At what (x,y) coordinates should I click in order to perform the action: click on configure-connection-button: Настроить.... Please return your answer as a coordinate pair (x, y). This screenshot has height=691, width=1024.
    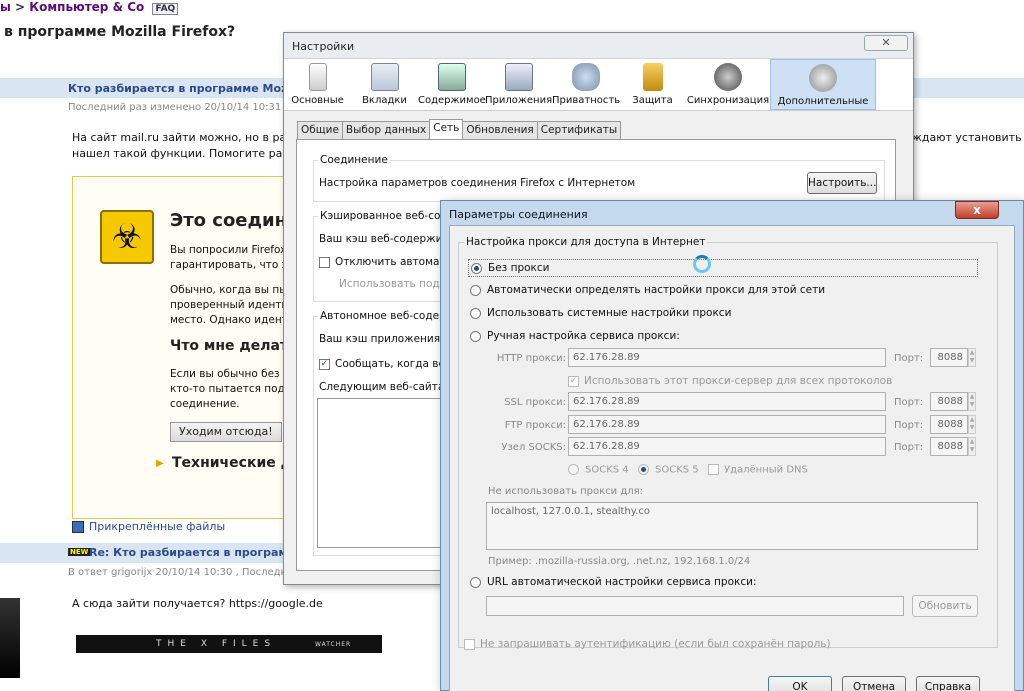
    Looking at the image, I should click on (842, 183).